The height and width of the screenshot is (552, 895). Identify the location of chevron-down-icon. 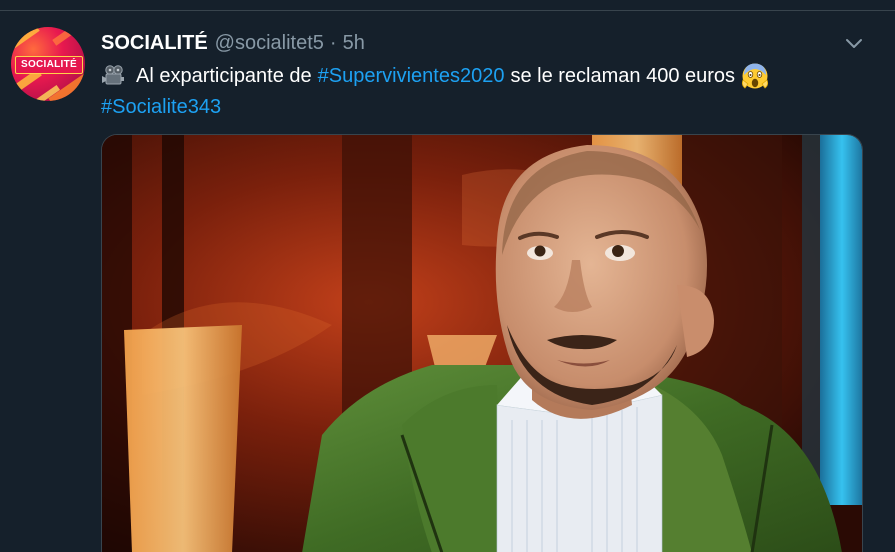
(854, 43).